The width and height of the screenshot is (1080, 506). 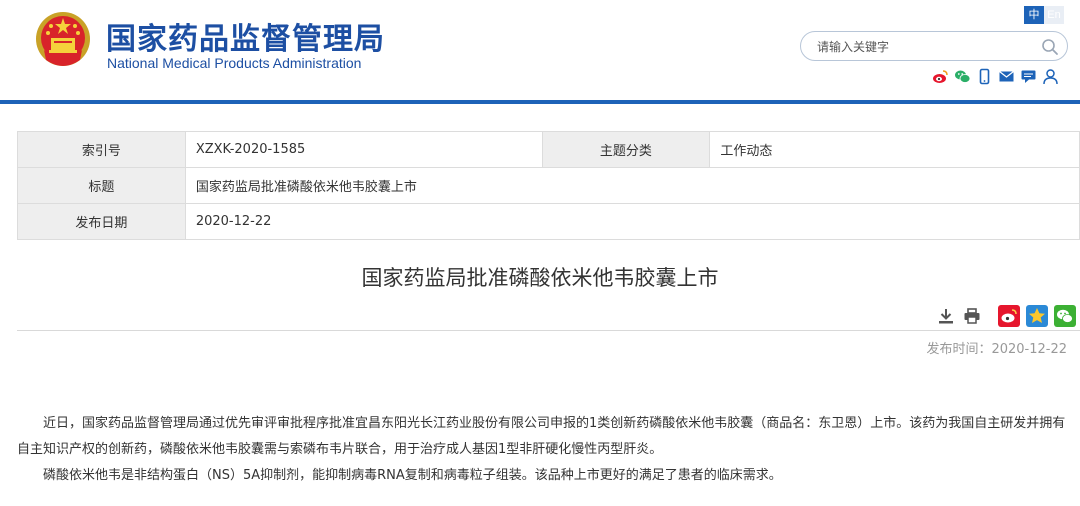 I want to click on share-weibo-icon, so click(x=1009, y=316).